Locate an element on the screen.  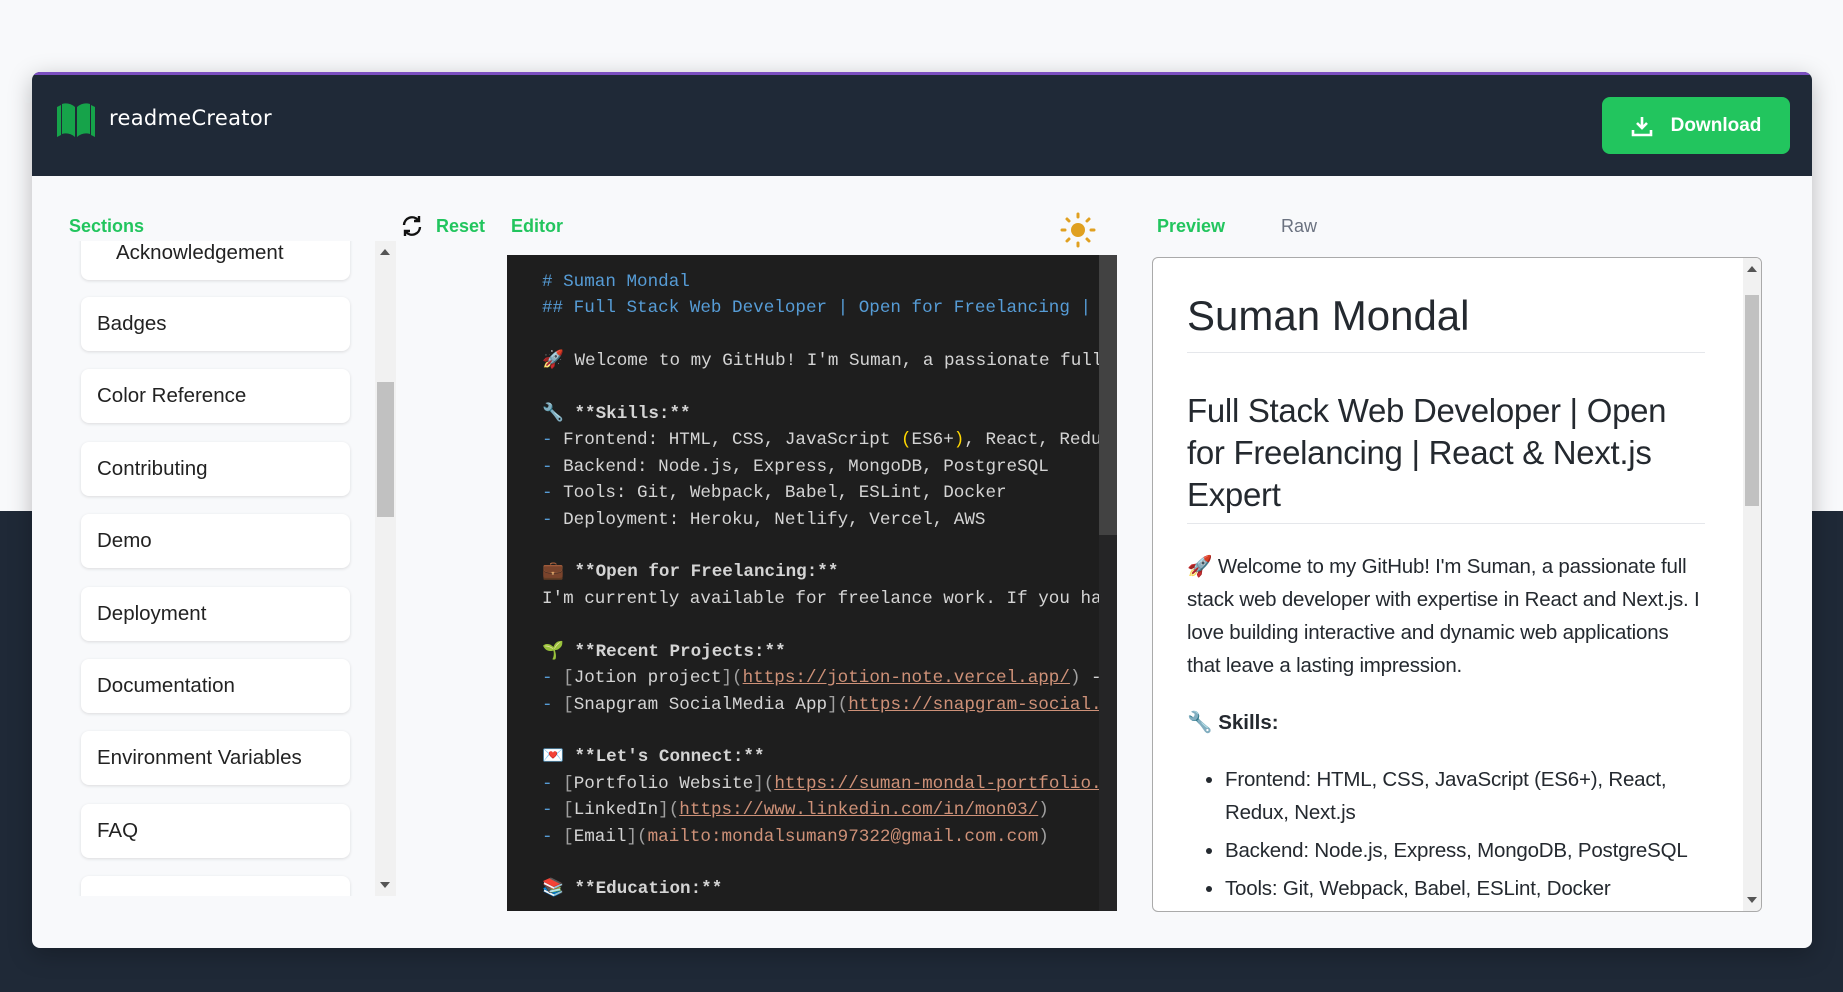
section-item is located at coordinates (215, 886).